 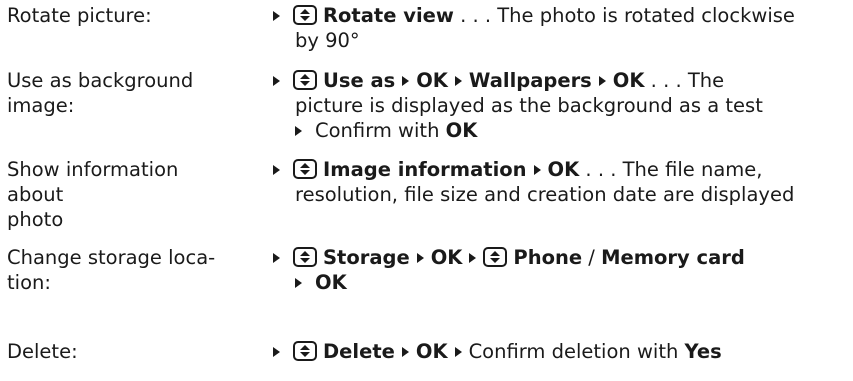 What do you see at coordinates (42, 351) in the screenshot?
I see `action-label: Delete:` at bounding box center [42, 351].